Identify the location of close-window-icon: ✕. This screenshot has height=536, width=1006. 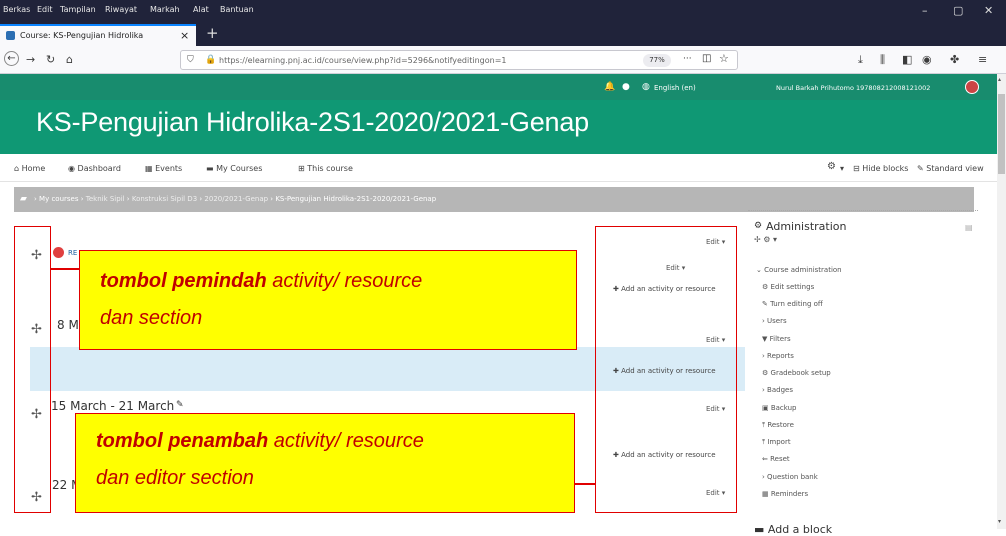
(988, 10).